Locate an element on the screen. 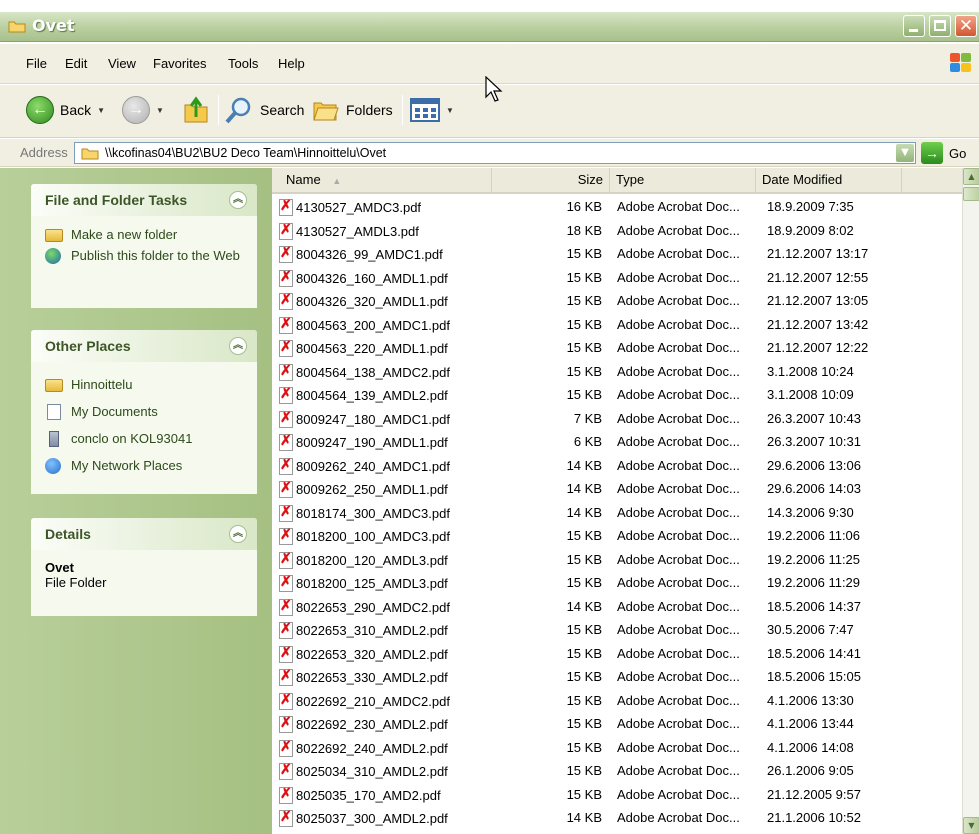 This screenshot has height=834, width=979. make-new-folder-link: Make a new folder is located at coordinates (146, 234).